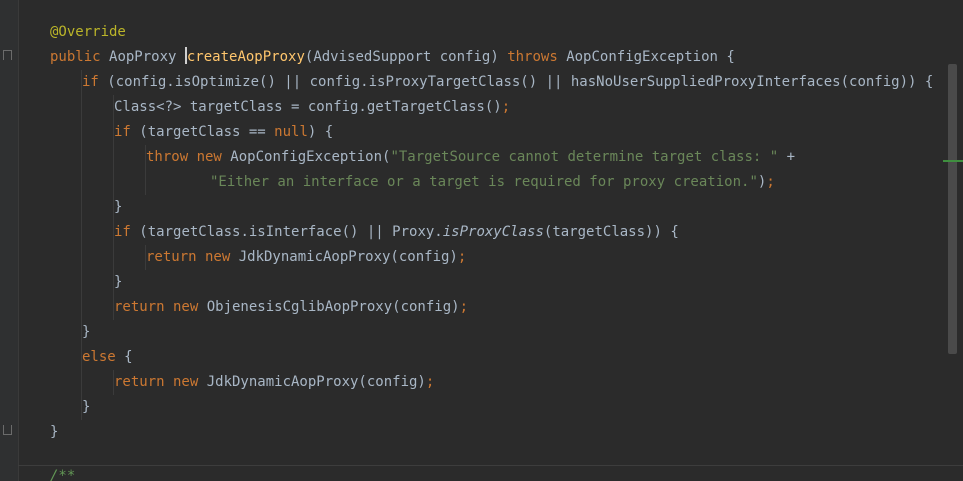 The height and width of the screenshot is (481, 963). Describe the element at coordinates (952, 209) in the screenshot. I see `vertical-scrollbar` at that location.